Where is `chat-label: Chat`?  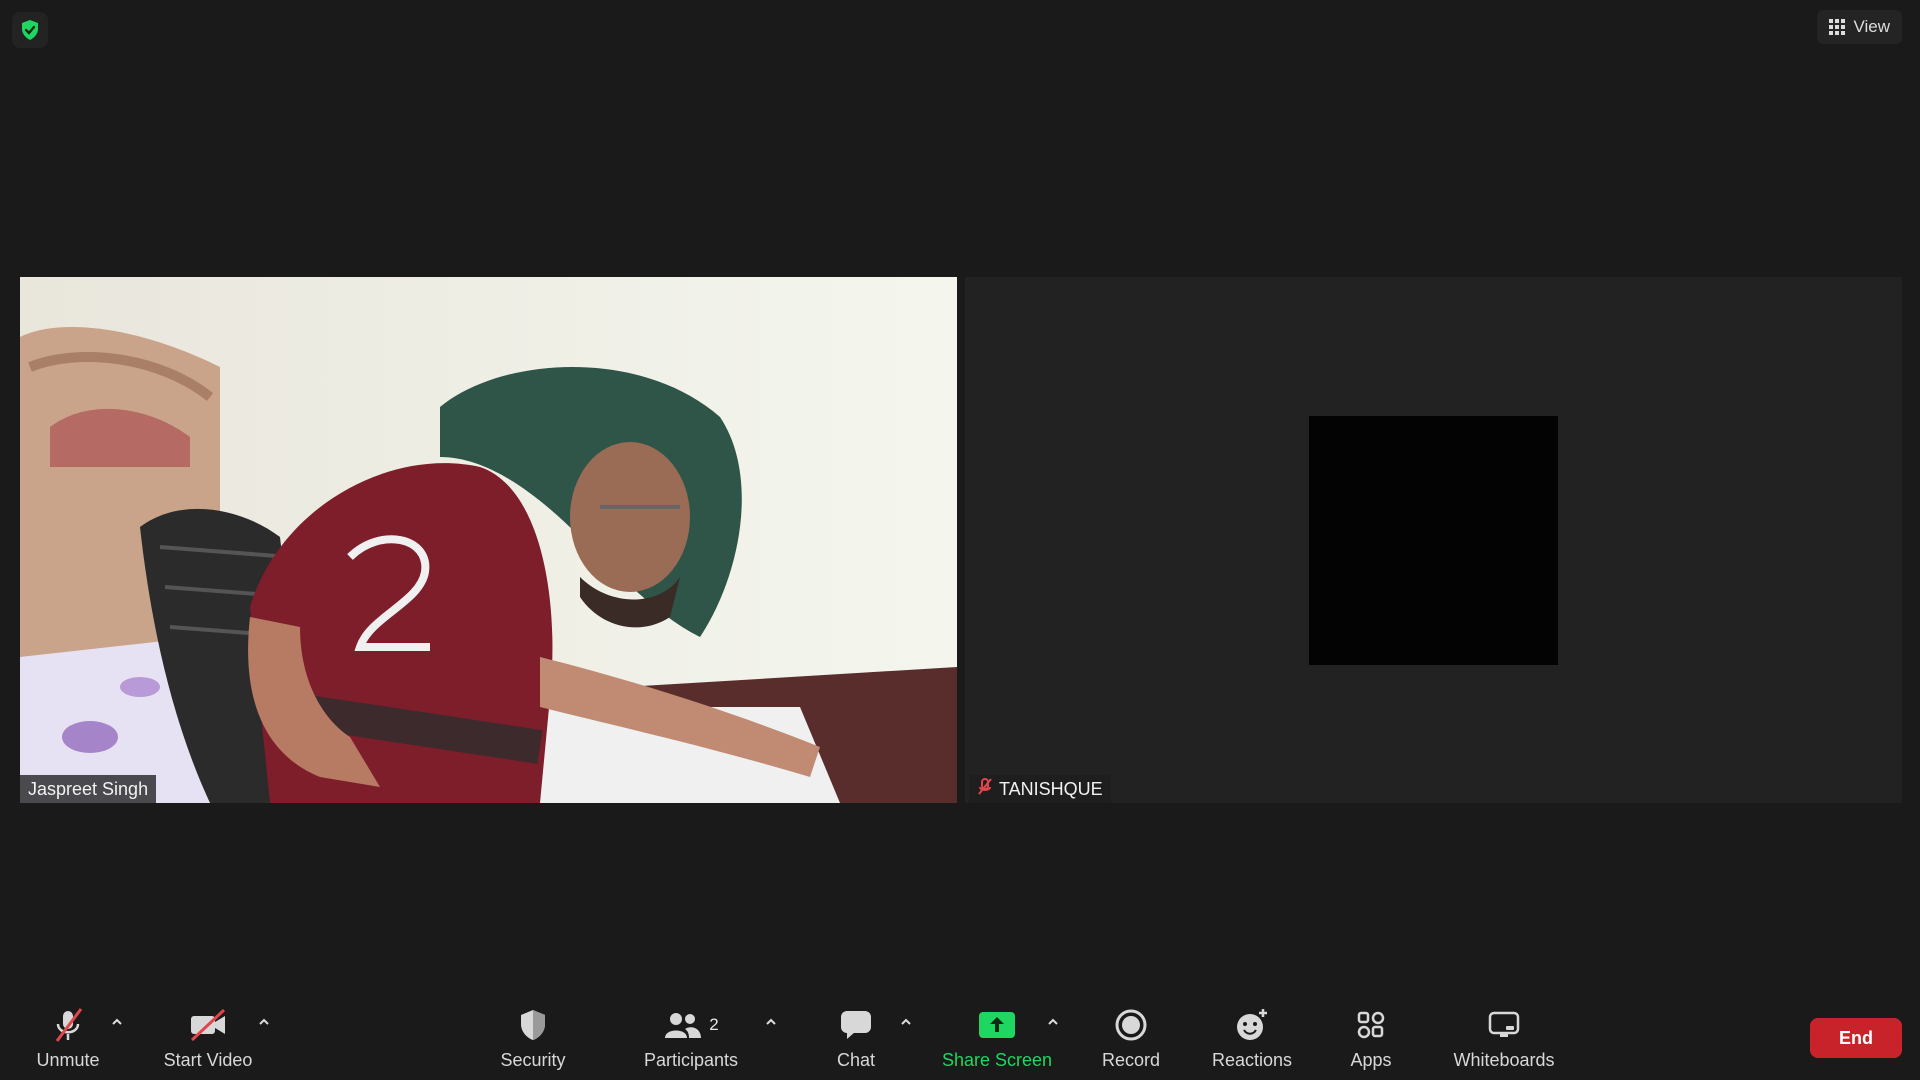
chat-label: Chat is located at coordinates (856, 1060).